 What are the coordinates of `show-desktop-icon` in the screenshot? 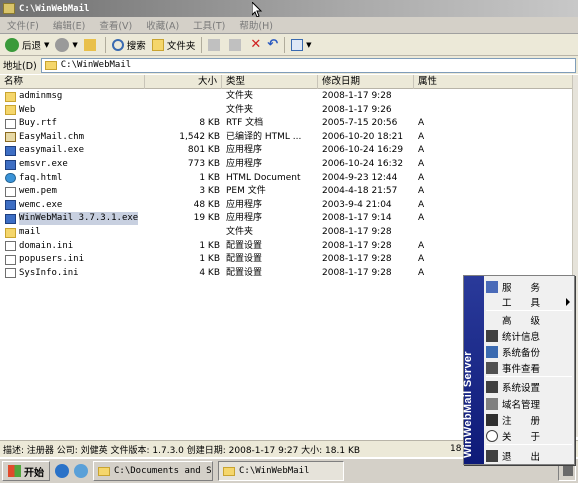 It's located at (81, 471).